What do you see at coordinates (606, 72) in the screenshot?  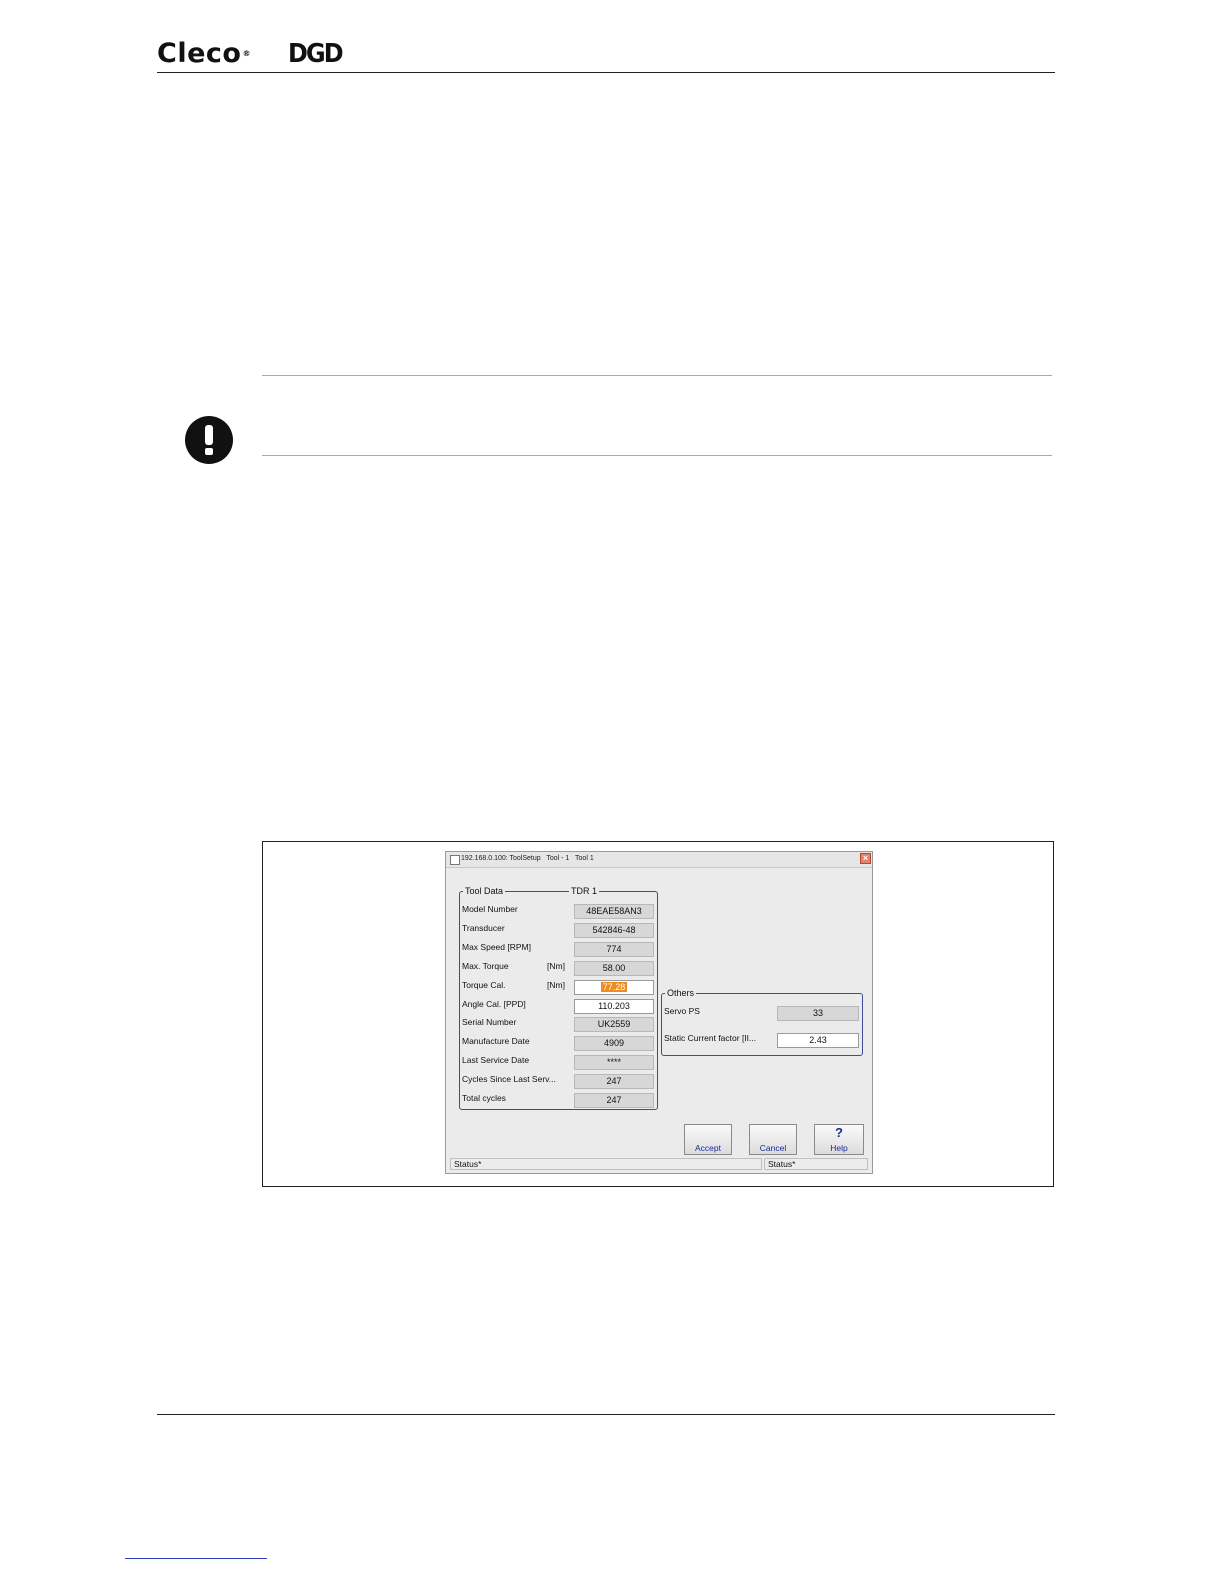 I see `header-rule` at bounding box center [606, 72].